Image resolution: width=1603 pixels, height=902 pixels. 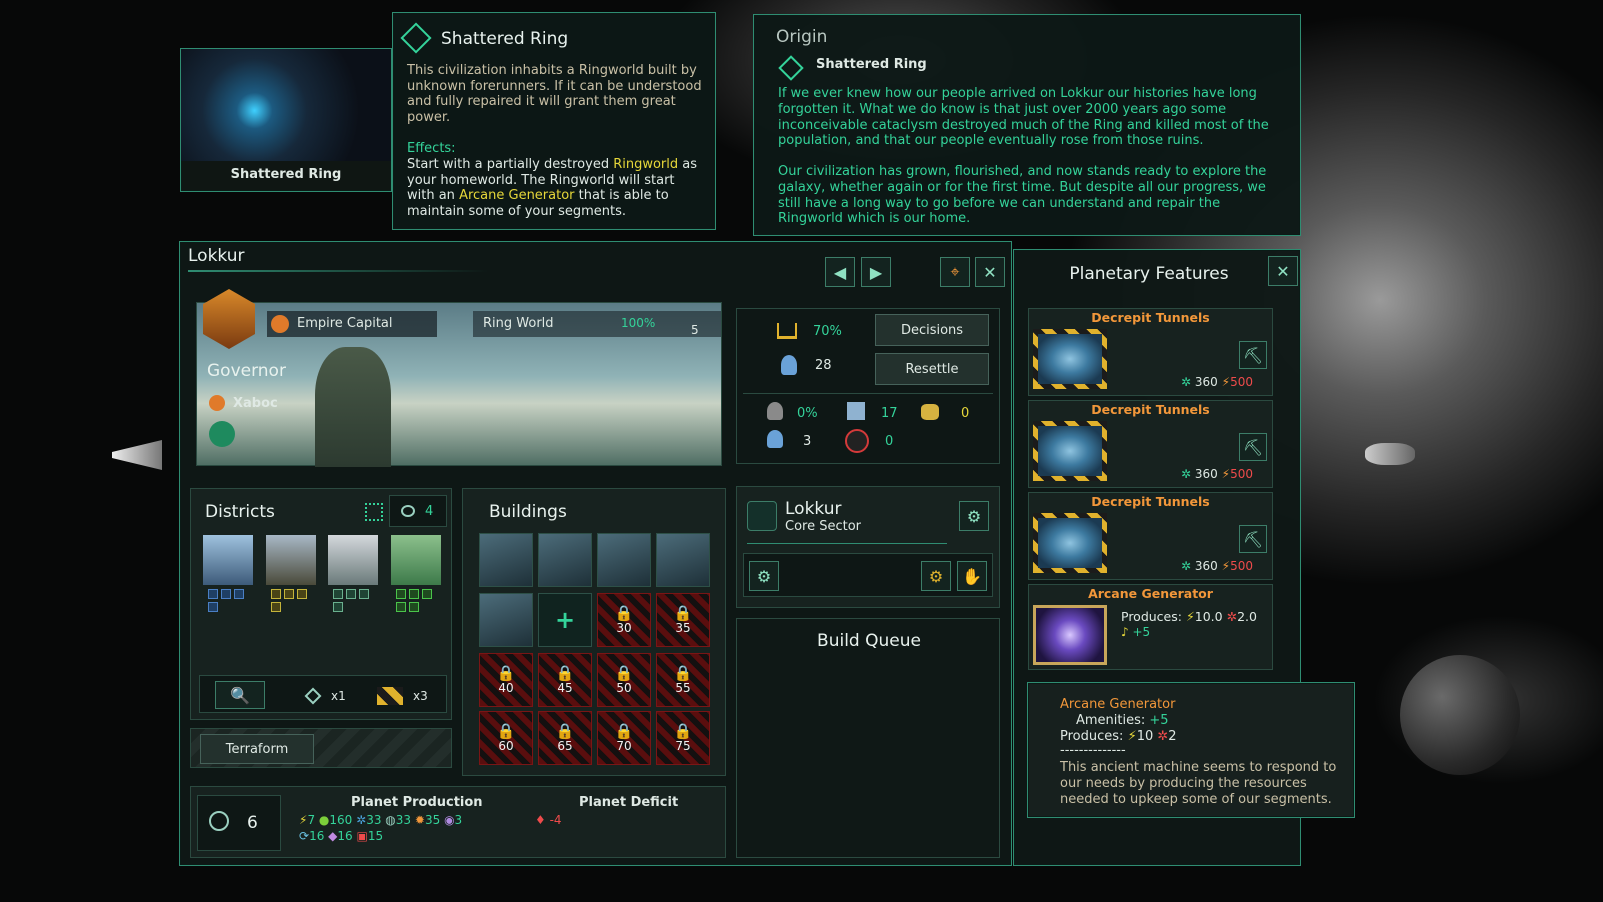 I want to click on amenities-icon, so click(x=930, y=412).